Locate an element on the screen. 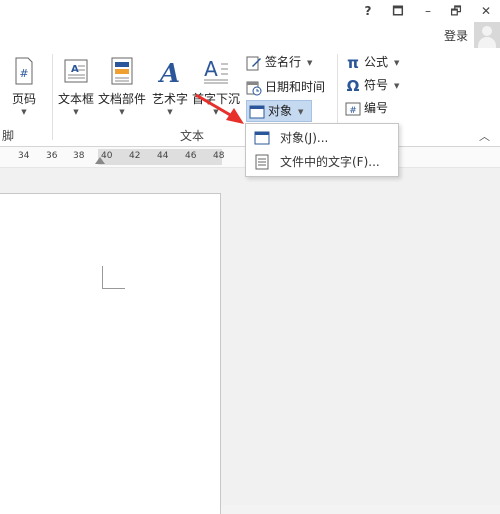 This screenshot has width=500, height=514. symbol-button: Ω 符号 ▼ is located at coordinates (372, 85).